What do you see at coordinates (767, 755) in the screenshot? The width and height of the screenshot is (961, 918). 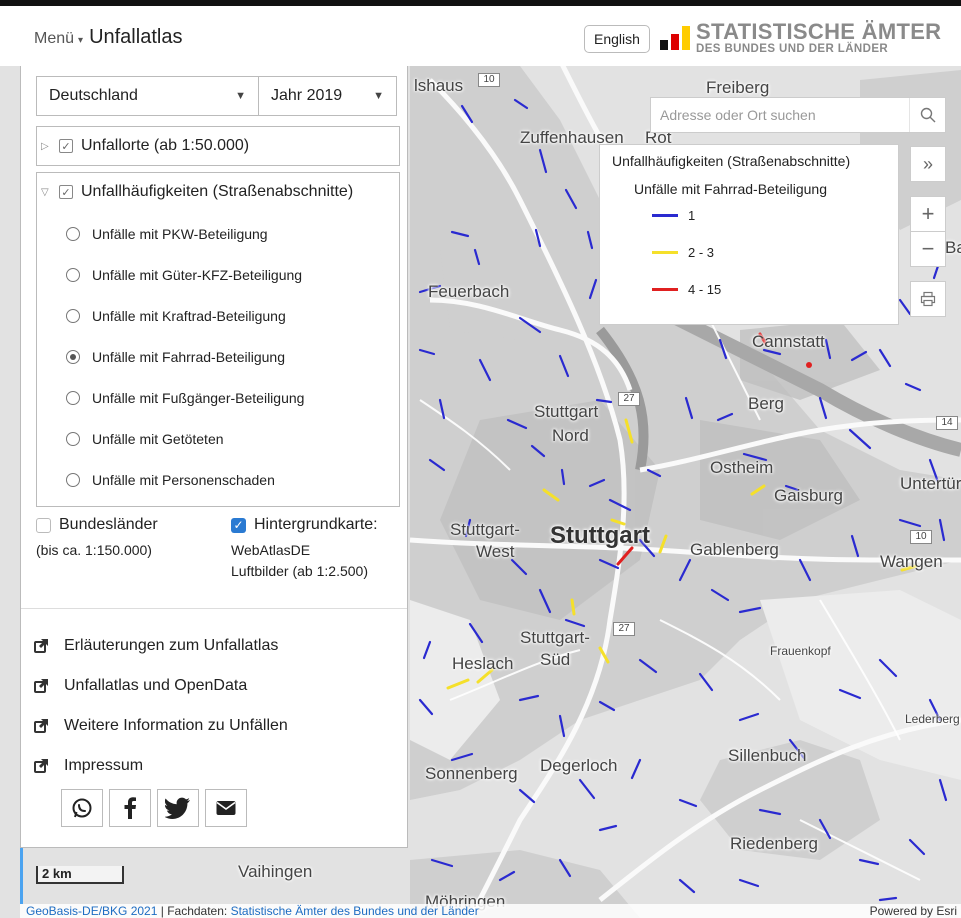 I see `map-label-sillenbuch: Sillenbuch` at bounding box center [767, 755].